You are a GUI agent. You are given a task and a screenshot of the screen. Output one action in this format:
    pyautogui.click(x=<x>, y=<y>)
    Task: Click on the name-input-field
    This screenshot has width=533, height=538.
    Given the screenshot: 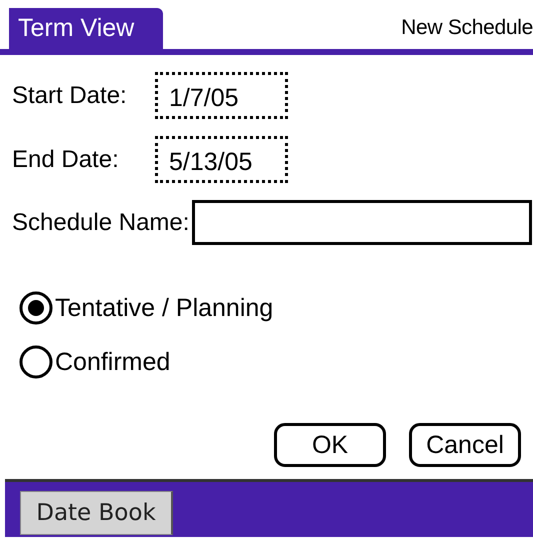 What is the action you would take?
    pyautogui.click(x=362, y=222)
    